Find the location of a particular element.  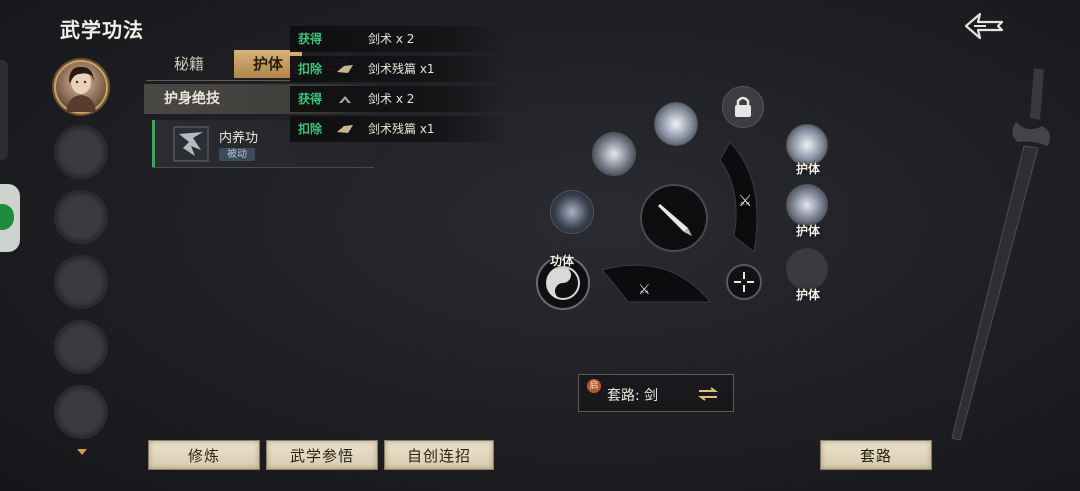

back-button is located at coordinates (983, 26).